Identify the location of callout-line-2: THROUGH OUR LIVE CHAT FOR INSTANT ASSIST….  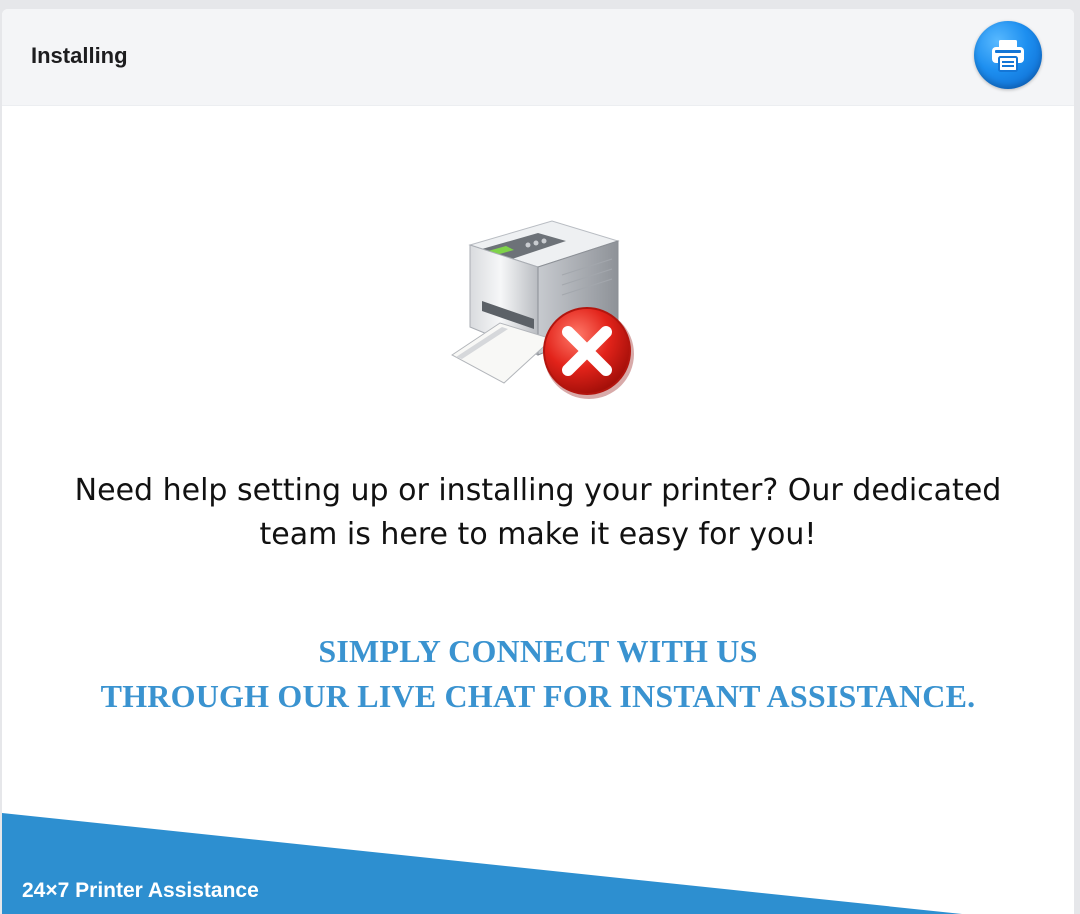
(538, 696).